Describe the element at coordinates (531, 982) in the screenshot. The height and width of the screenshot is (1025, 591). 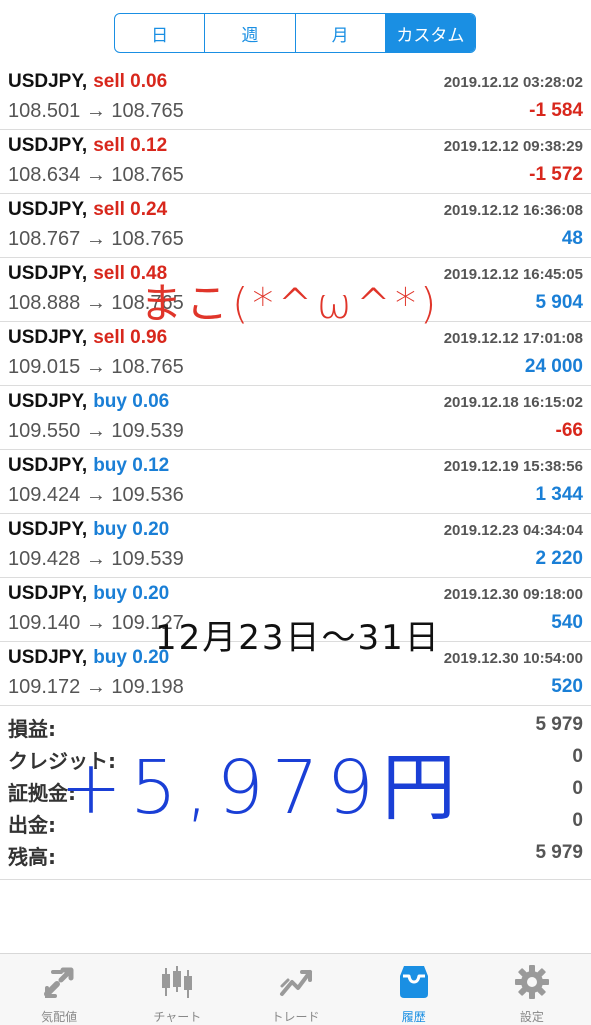
I see `settings-icon` at that location.